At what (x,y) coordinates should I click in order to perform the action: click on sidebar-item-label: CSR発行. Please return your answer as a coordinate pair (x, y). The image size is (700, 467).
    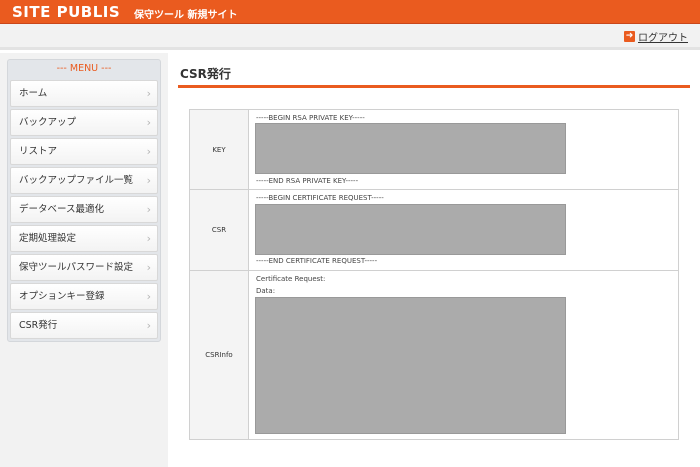
    Looking at the image, I should click on (38, 325).